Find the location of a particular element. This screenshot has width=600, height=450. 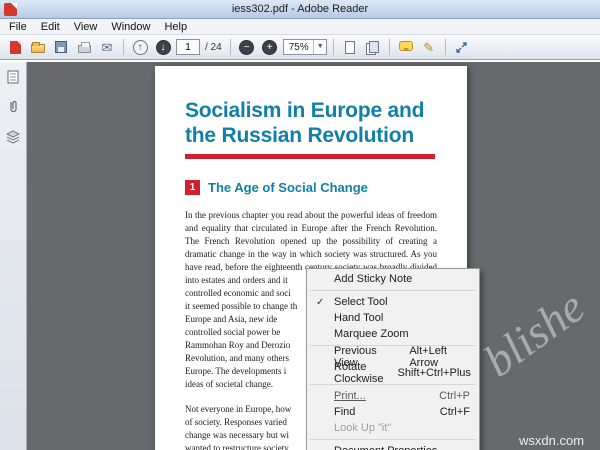

page-count-label: / 24 is located at coordinates (213, 47).